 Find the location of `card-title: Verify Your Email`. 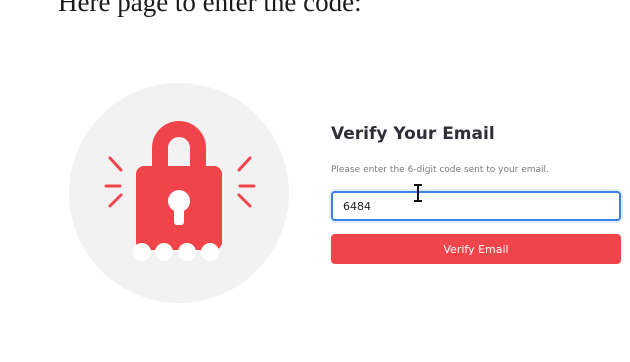

card-title: Verify Your Email is located at coordinates (413, 134).